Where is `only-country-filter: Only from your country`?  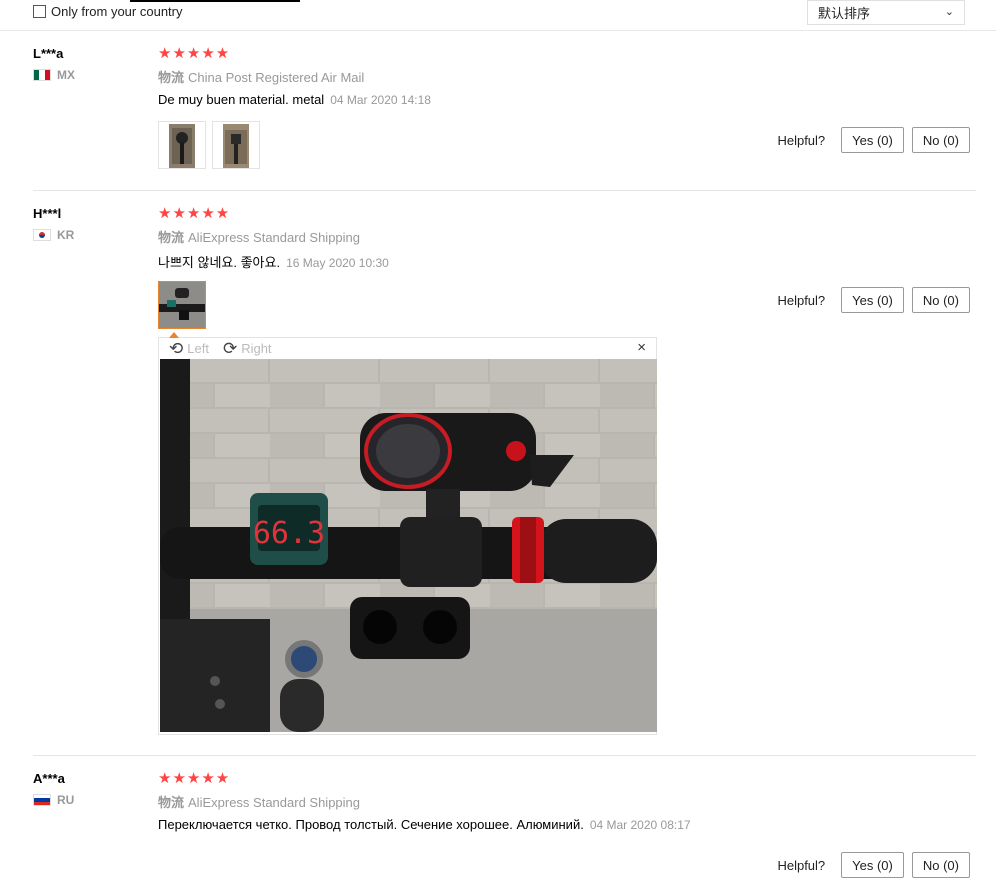 only-country-filter: Only from your country is located at coordinates (108, 11).